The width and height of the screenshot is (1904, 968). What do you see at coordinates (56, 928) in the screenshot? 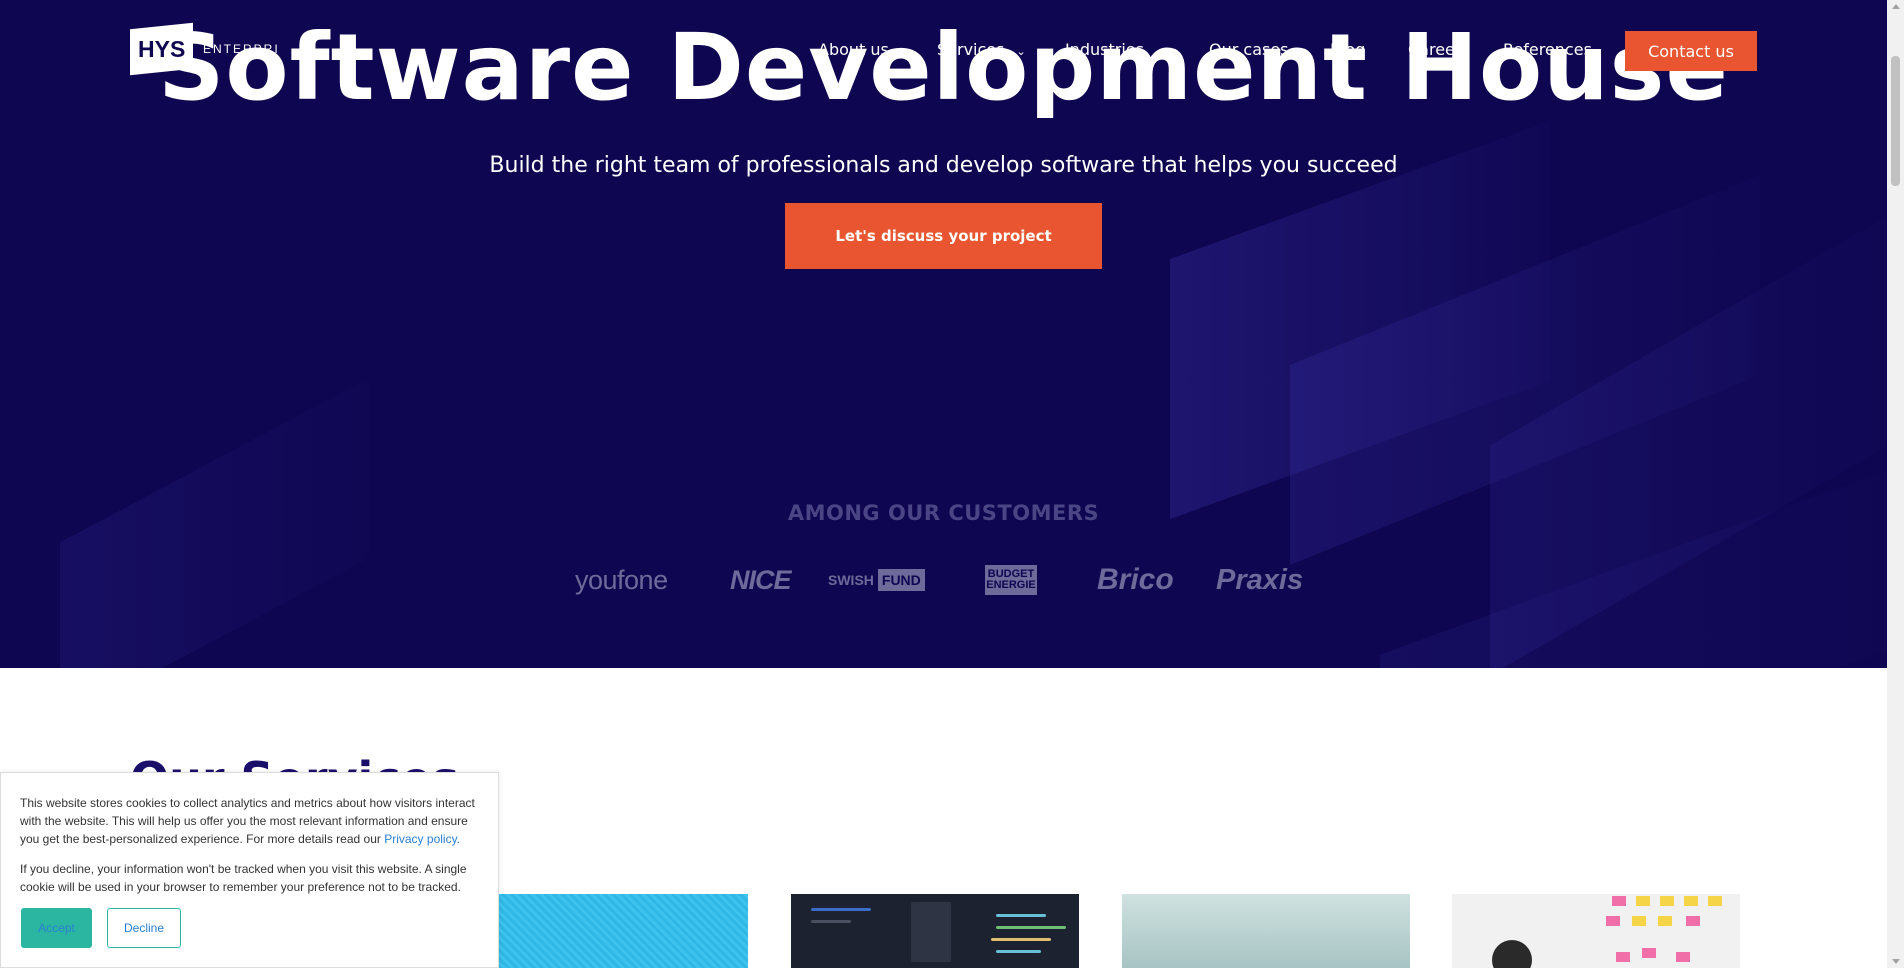
I see `accept-cookies-button: Accept` at bounding box center [56, 928].